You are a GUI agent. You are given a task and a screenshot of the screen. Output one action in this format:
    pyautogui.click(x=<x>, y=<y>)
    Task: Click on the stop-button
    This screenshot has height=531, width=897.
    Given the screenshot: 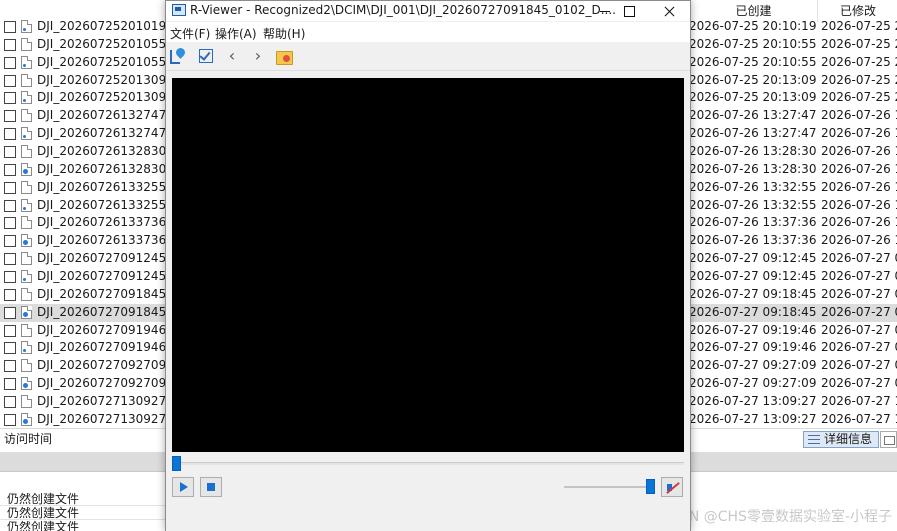 What is the action you would take?
    pyautogui.click(x=211, y=487)
    